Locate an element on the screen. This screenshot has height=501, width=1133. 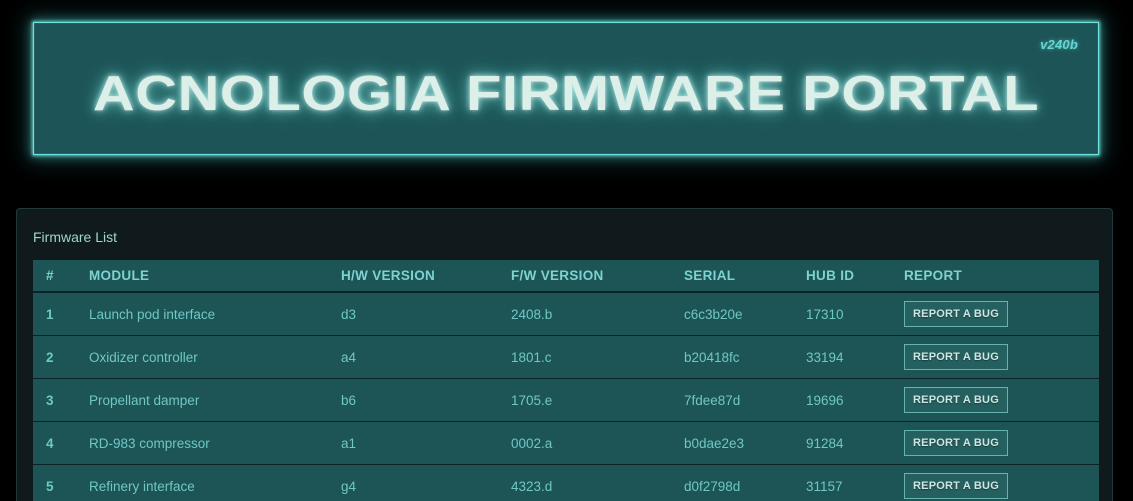
cell-serial: b0dae2e3 is located at coordinates (745, 443).